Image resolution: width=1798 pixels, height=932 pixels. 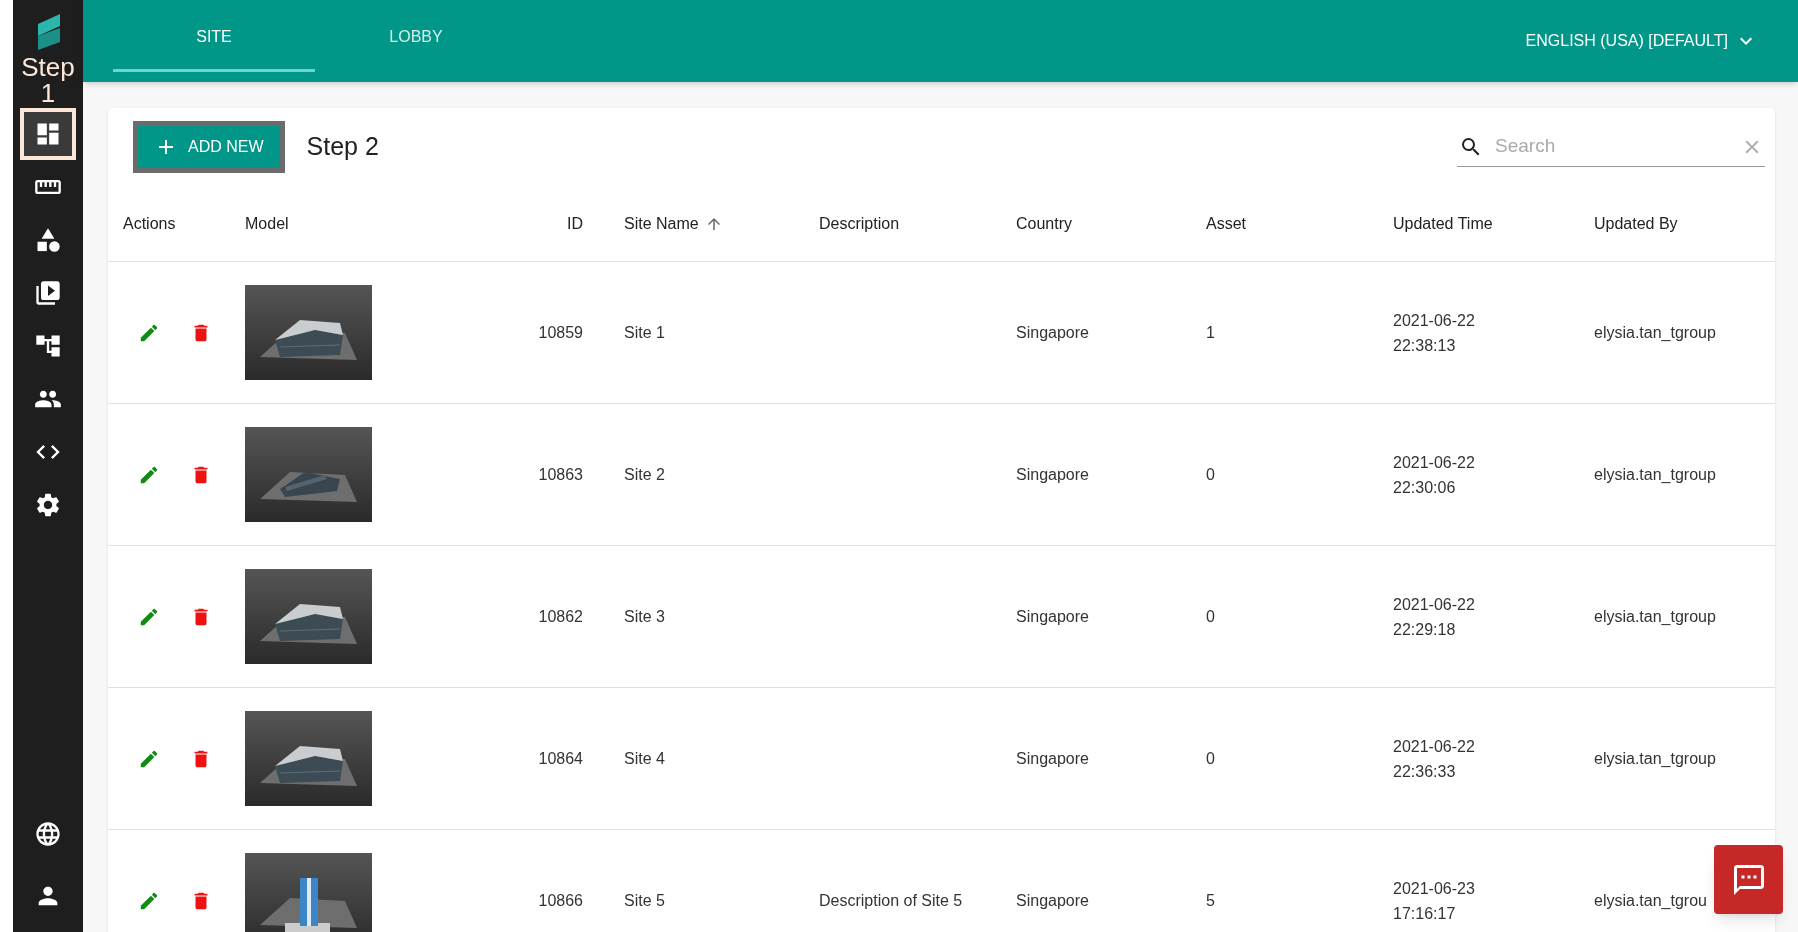 I want to click on table-cell: 1, so click(x=1210, y=332).